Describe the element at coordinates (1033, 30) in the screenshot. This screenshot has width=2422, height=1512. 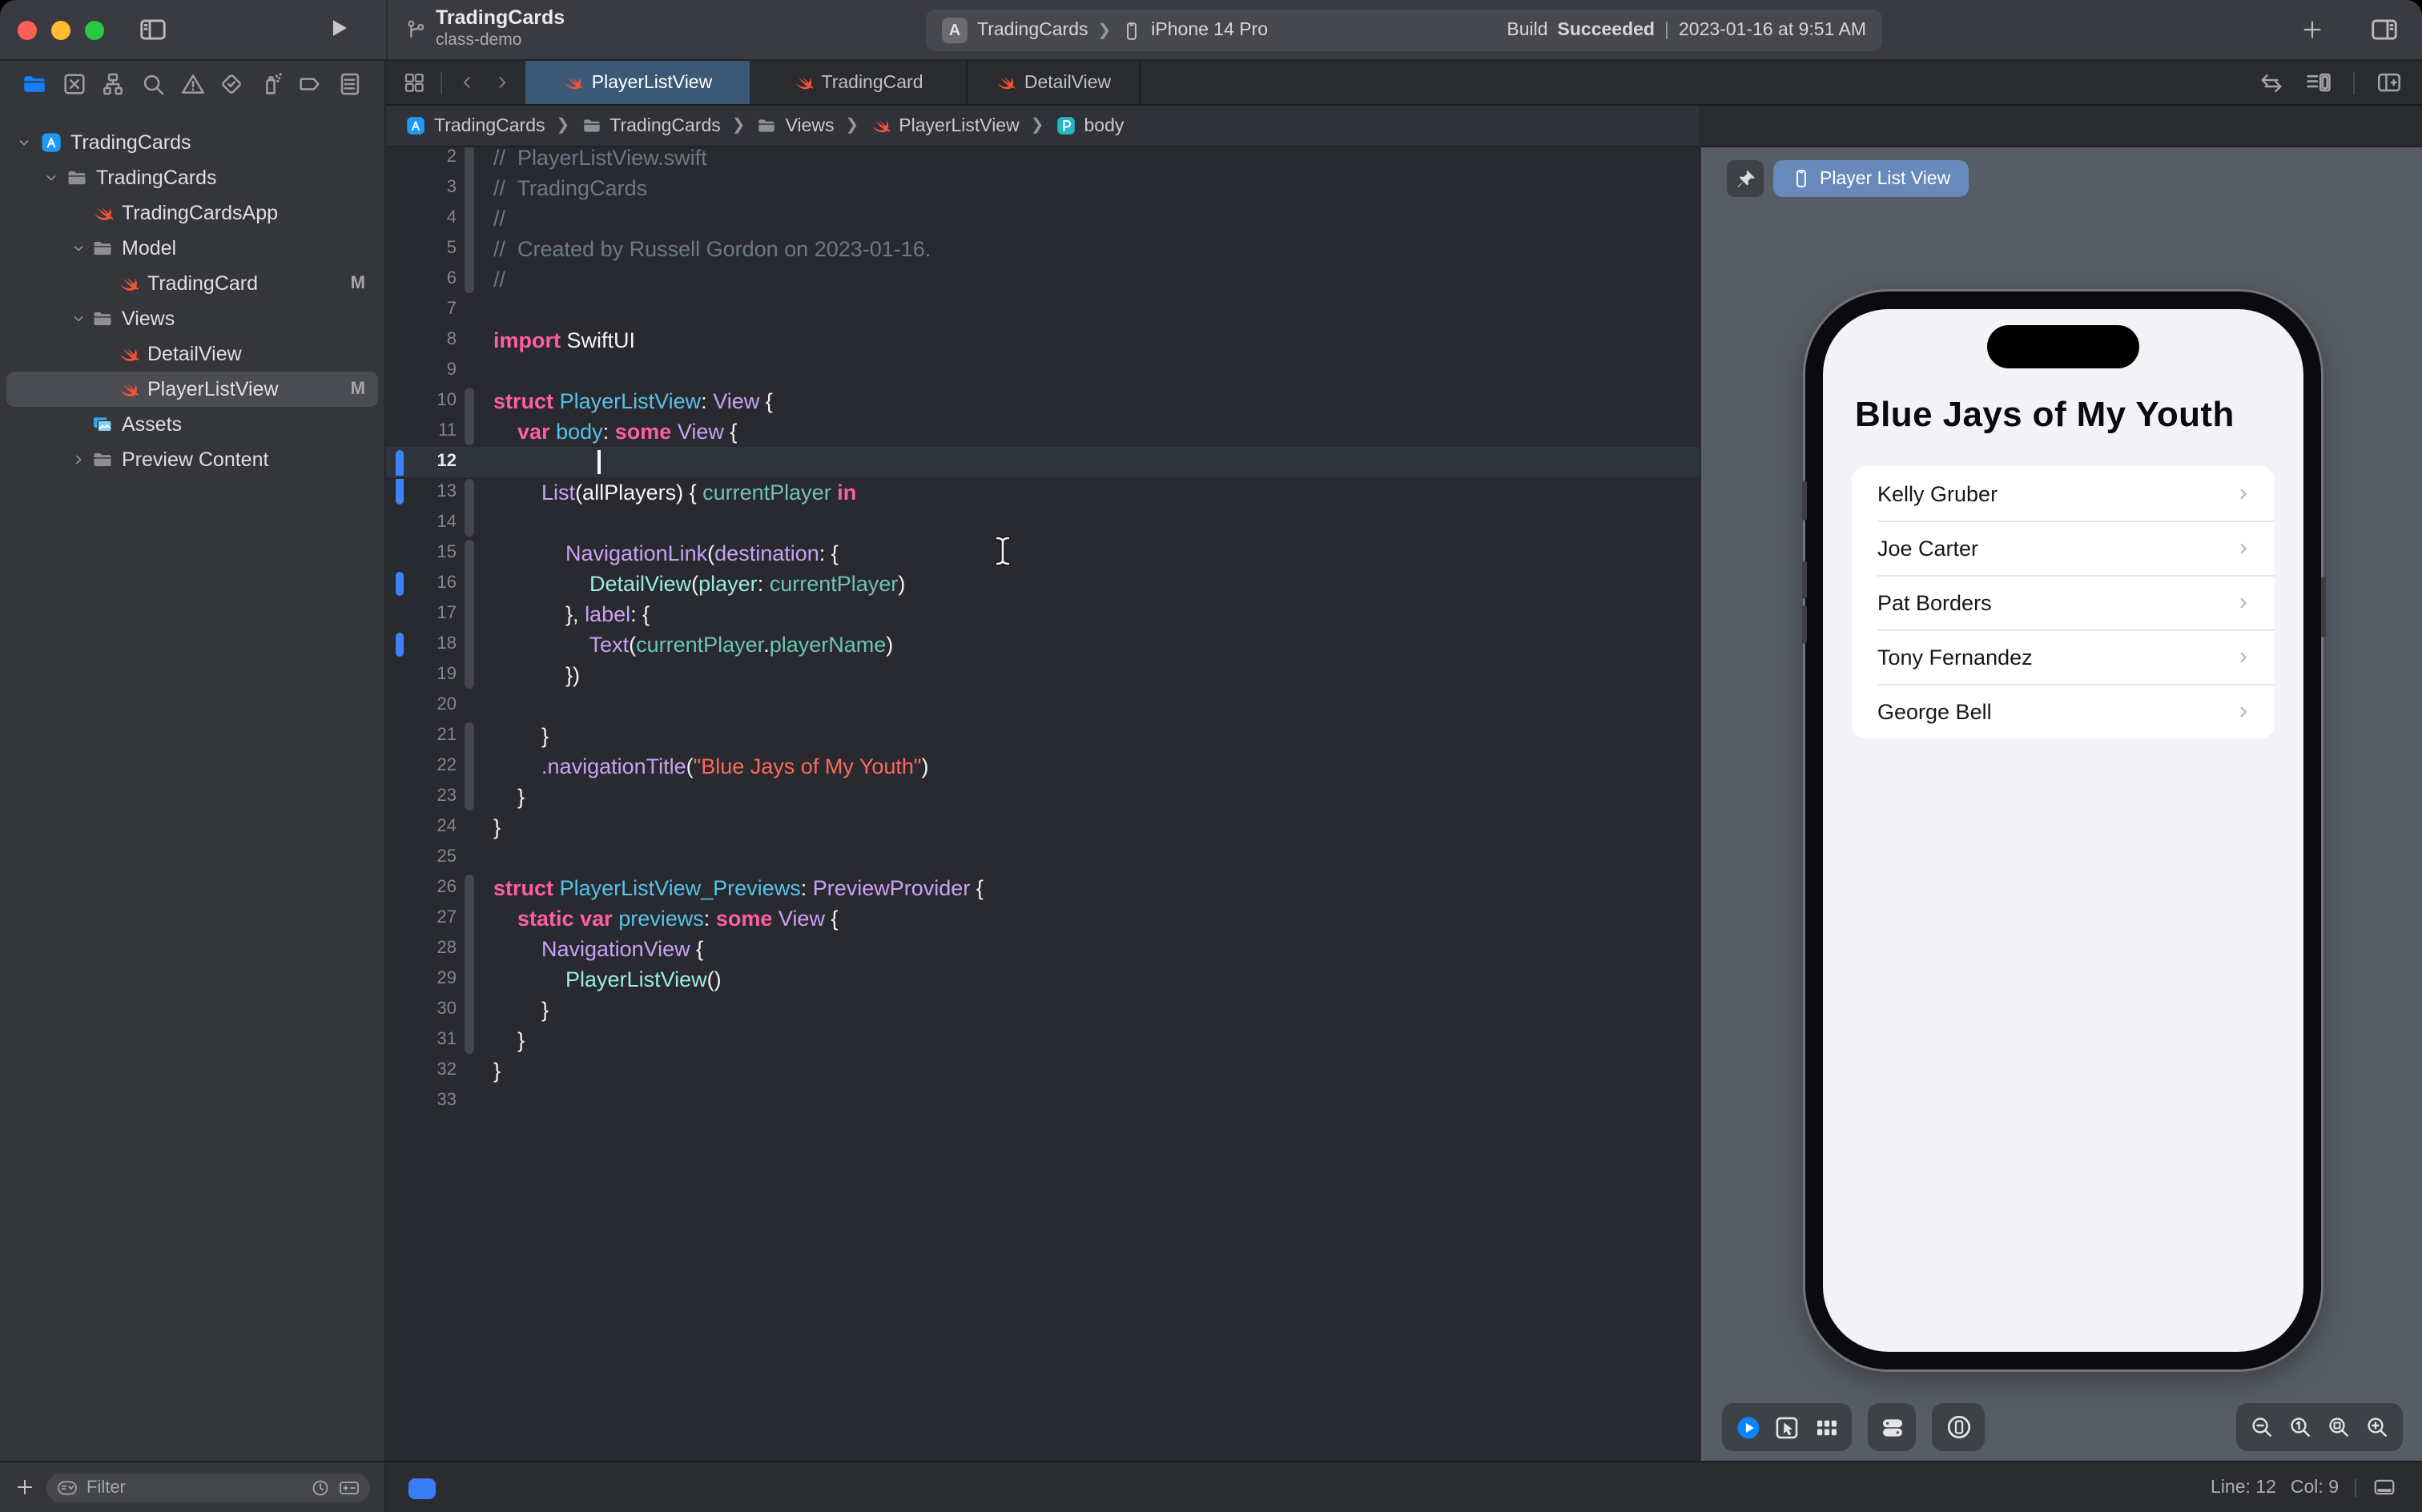
I see `scheme-name: TradingCards` at that location.